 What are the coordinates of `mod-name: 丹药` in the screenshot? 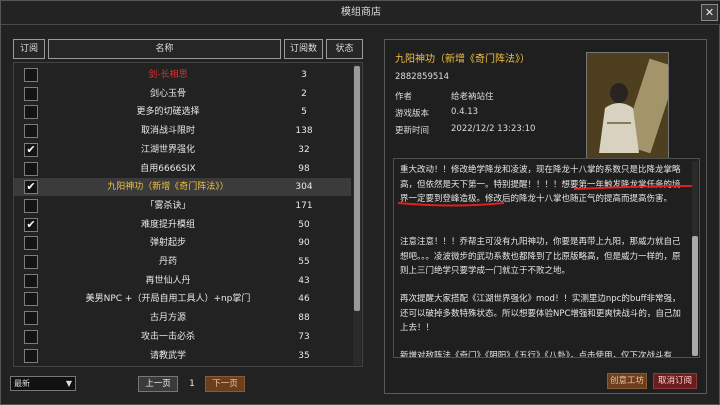 It's located at (167, 262).